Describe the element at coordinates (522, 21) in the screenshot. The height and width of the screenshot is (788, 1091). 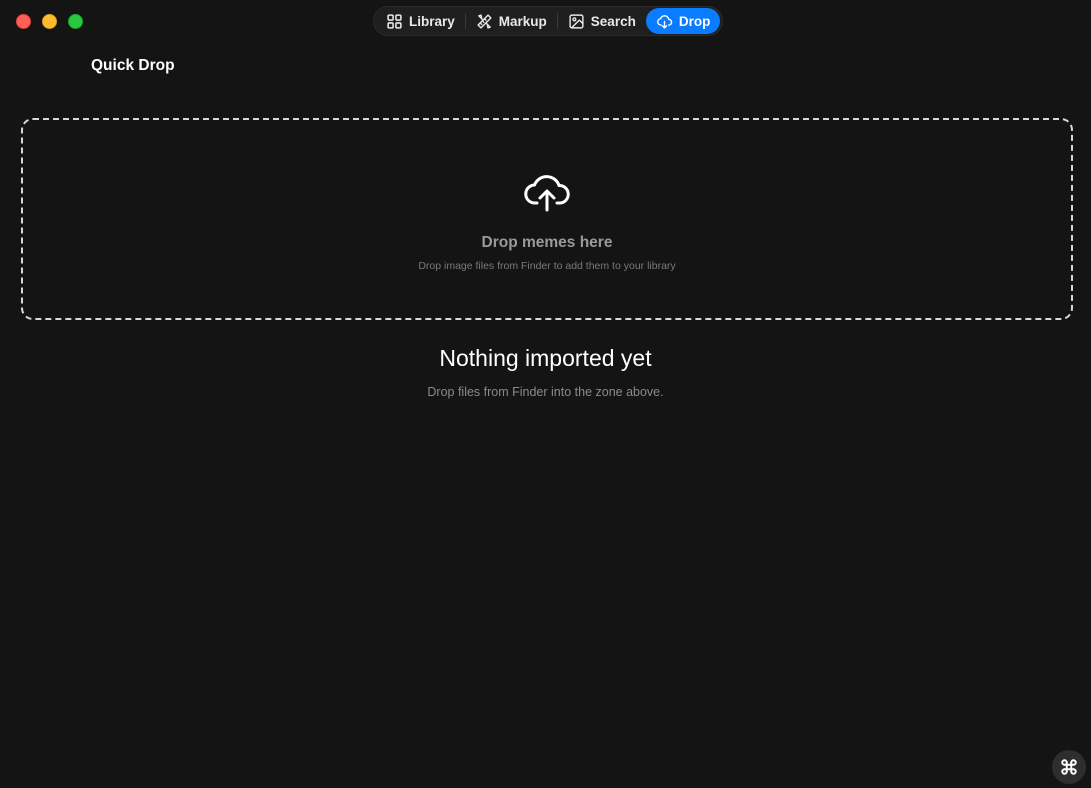
I see `tab-markup-label: Markup` at that location.